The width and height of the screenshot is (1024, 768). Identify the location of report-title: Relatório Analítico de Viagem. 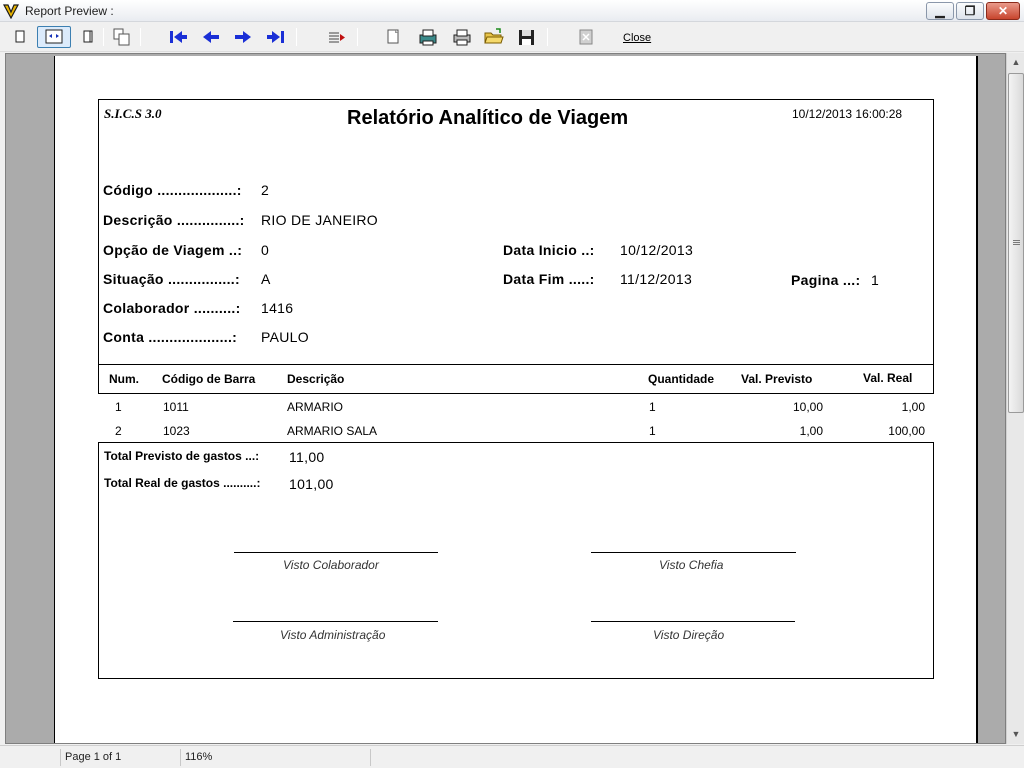
(488, 118).